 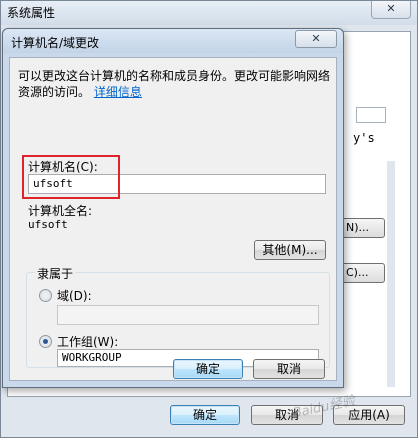 I want to click on details-link: 详细信息, so click(x=118, y=92).